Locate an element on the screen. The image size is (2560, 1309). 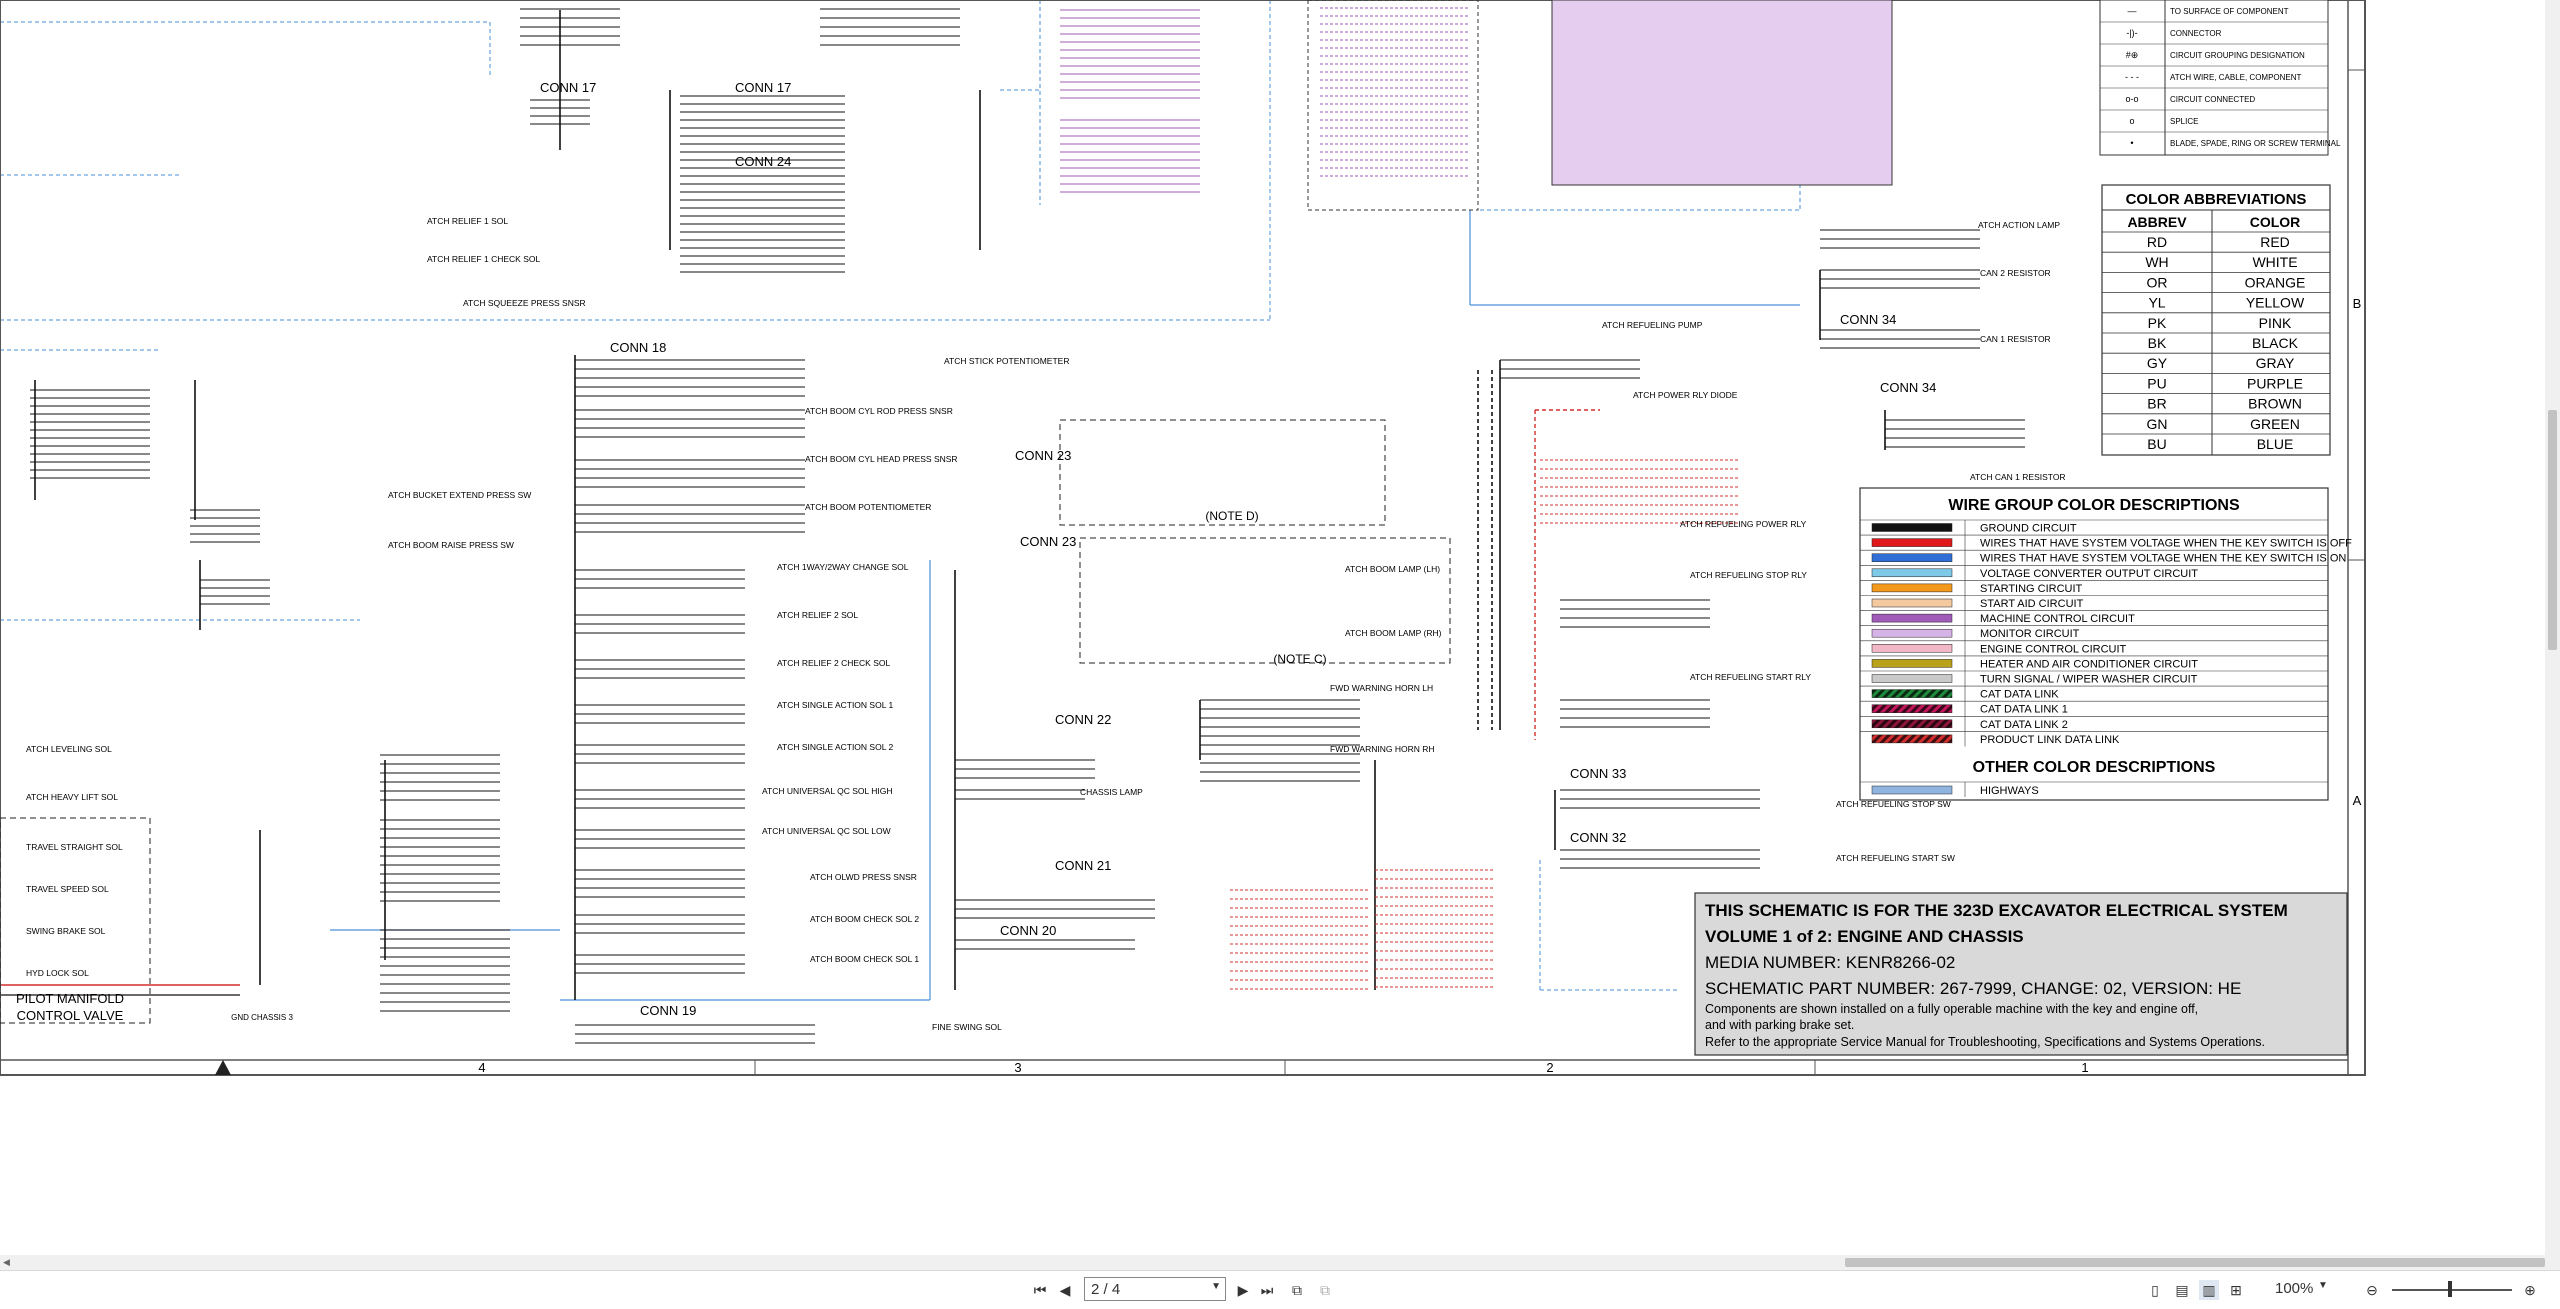
component-label: ATCH UNIVERSAL QC SOL HIGH is located at coordinates (827, 791).